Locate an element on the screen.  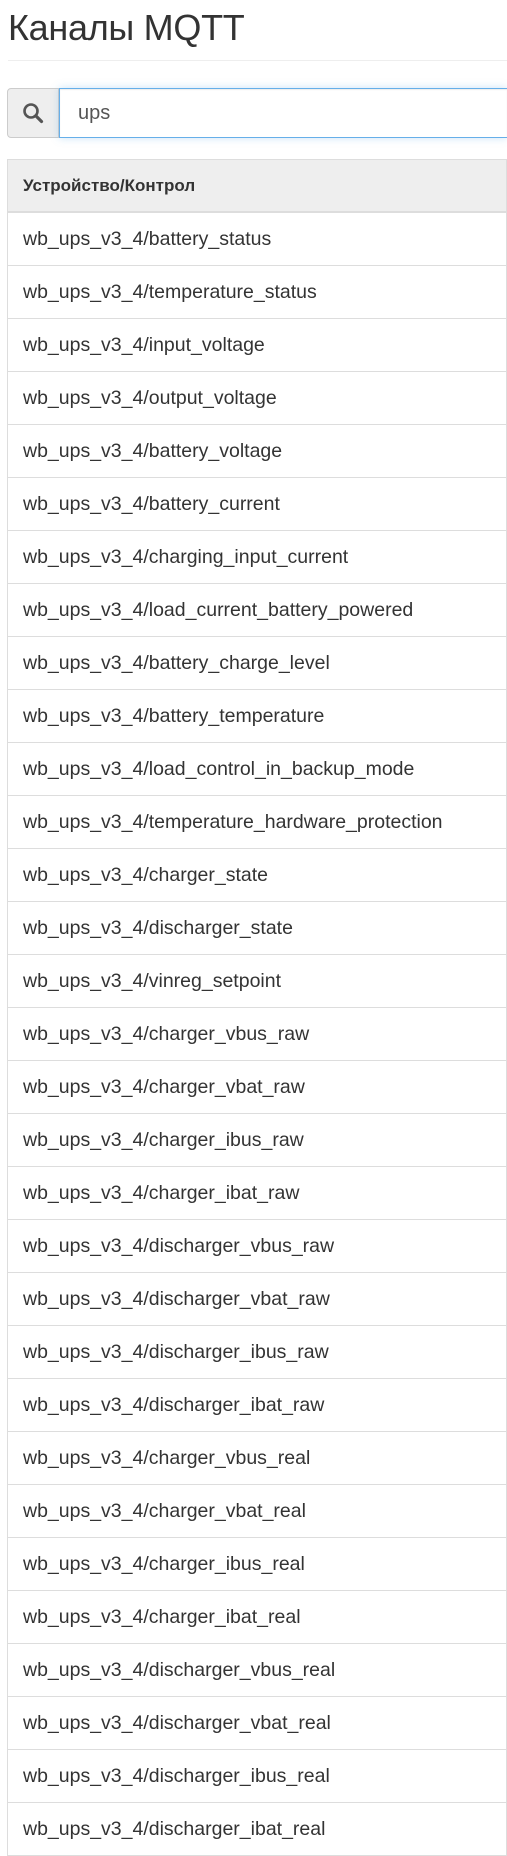
table-row: wb_ups_v3_4/output_voltage is located at coordinates (257, 398).